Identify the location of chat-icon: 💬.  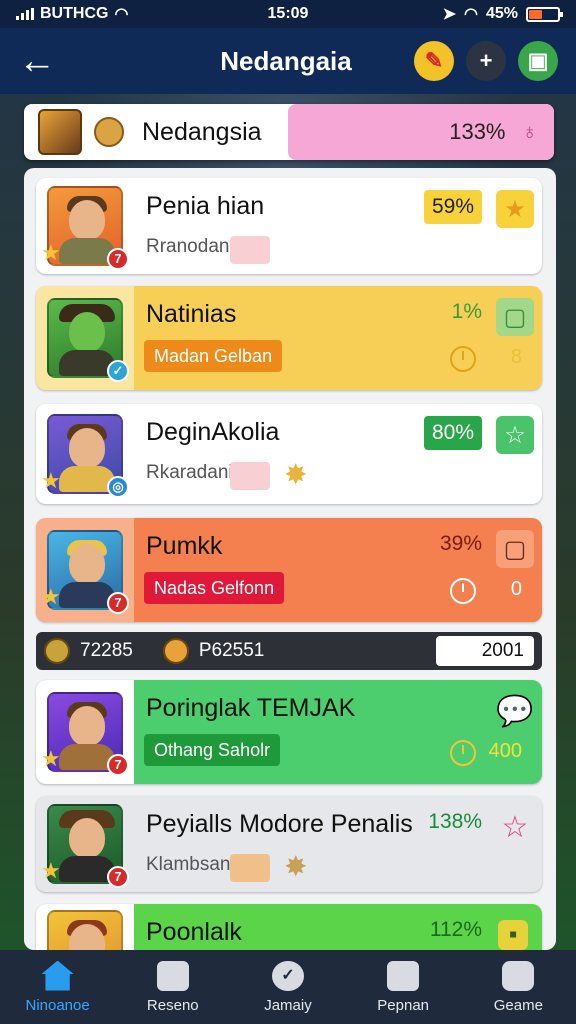
(515, 711).